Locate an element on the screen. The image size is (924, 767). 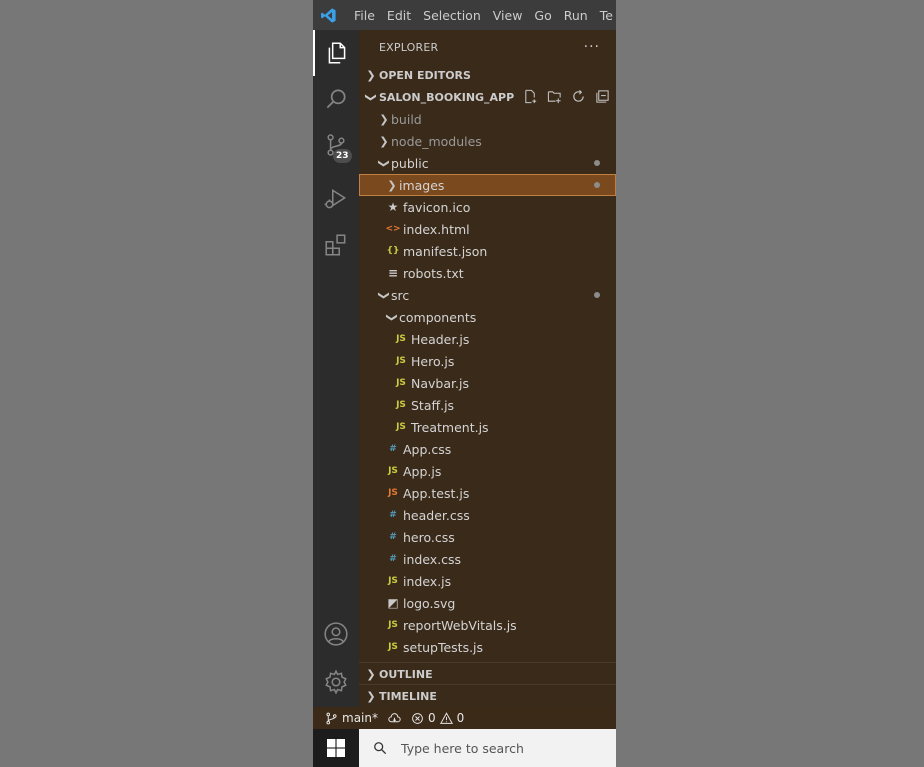
status-bar: main* 0 0 is located at coordinates (464, 718).